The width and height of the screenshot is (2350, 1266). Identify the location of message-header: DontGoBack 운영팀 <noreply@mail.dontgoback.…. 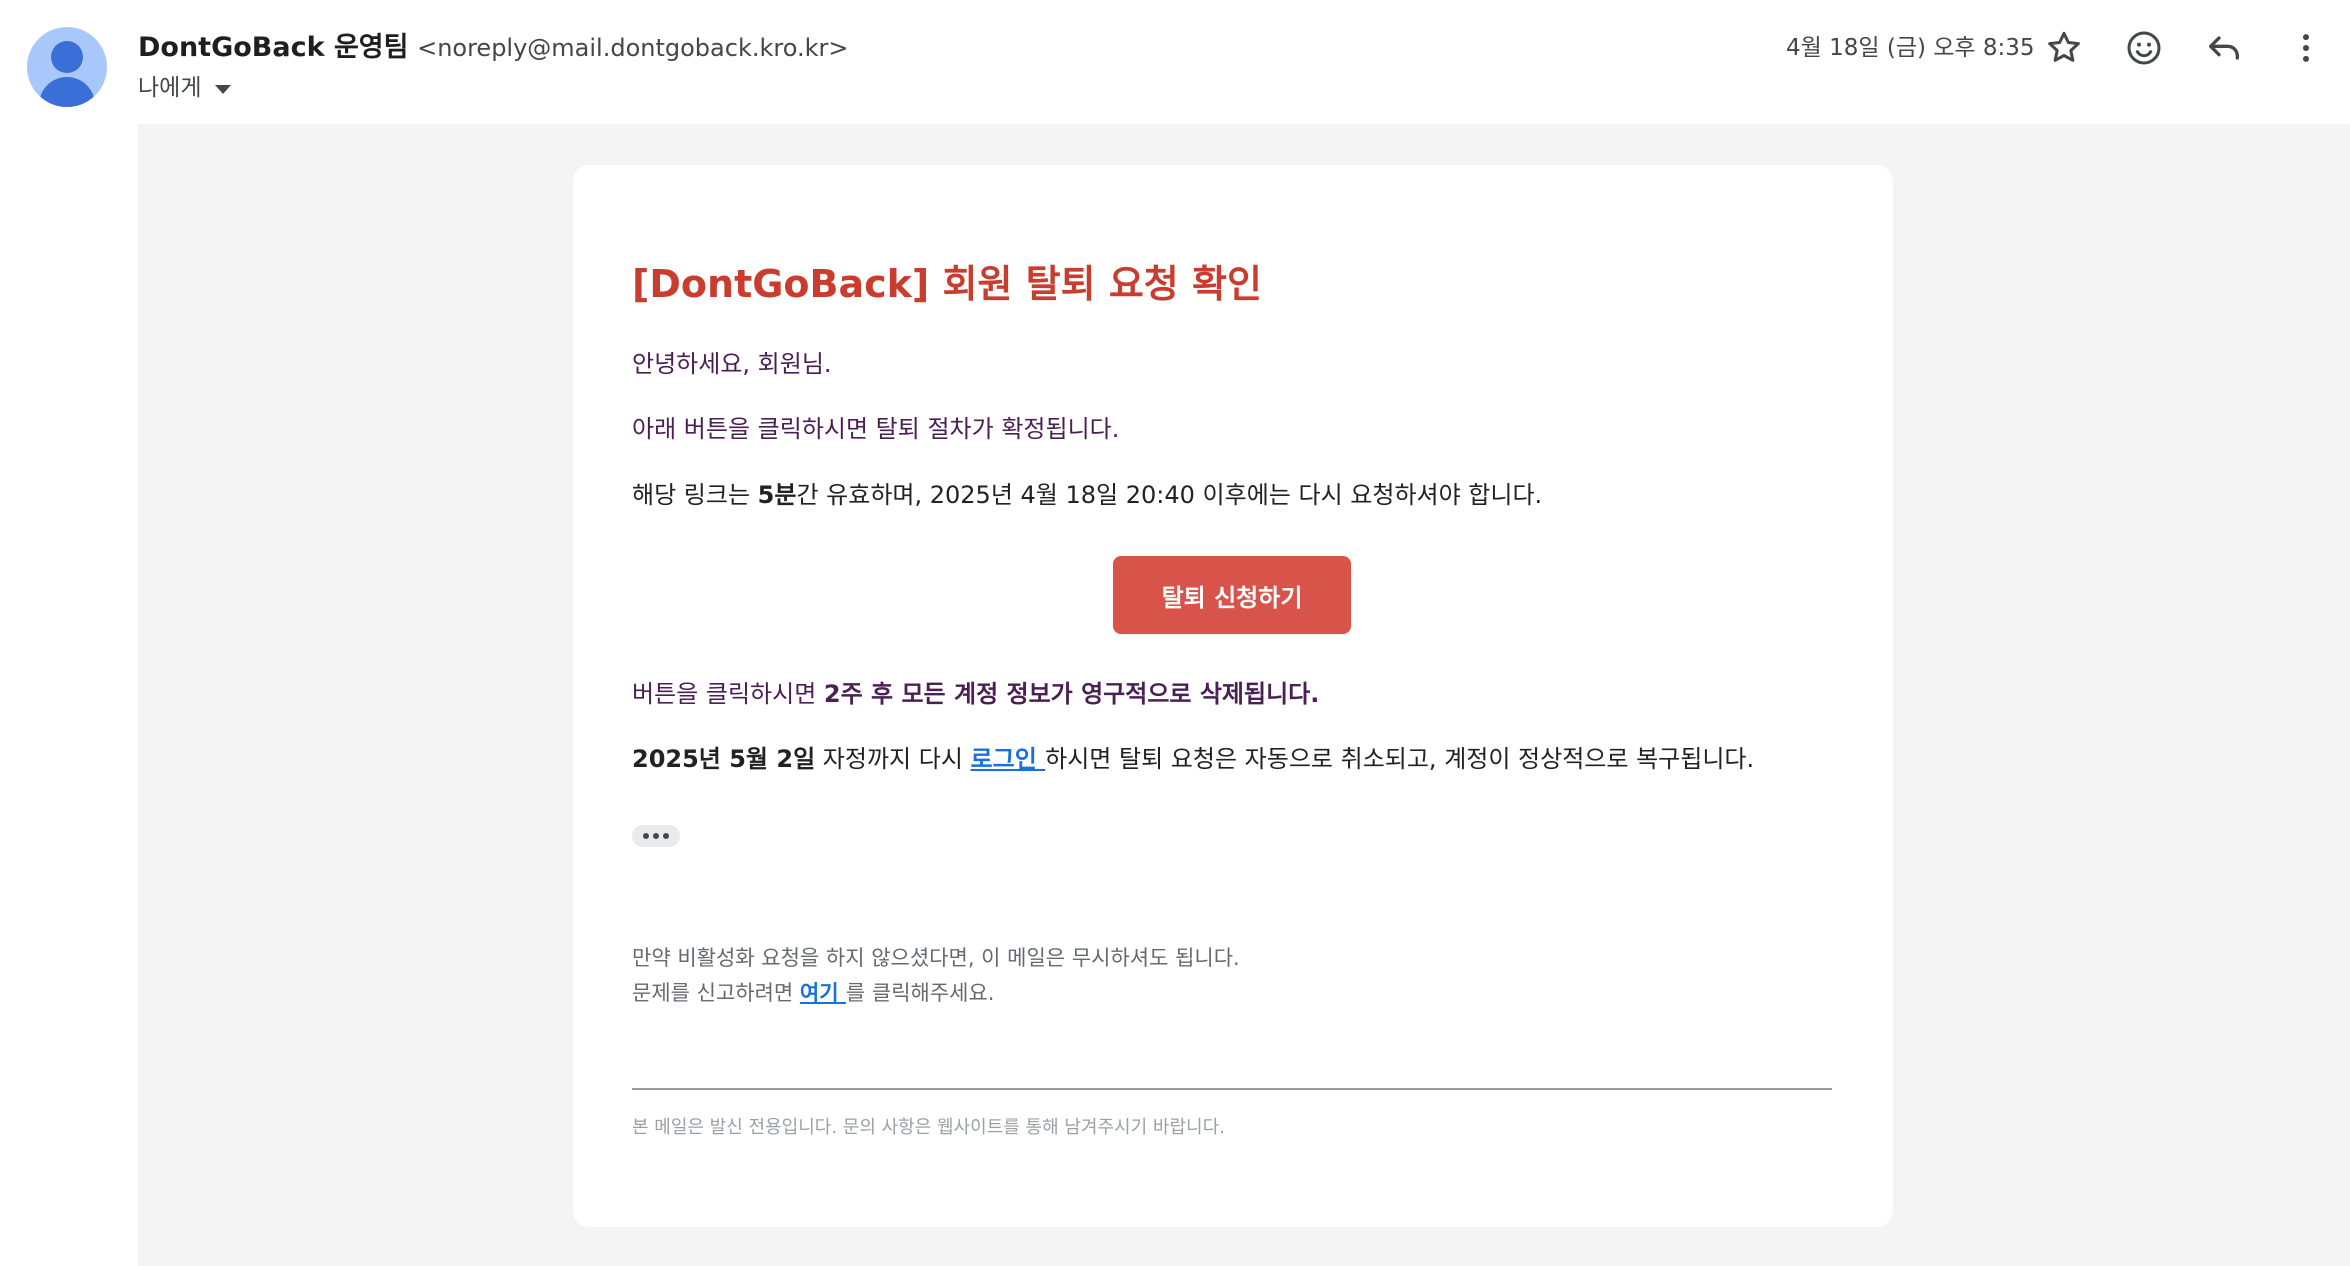
(1175, 62).